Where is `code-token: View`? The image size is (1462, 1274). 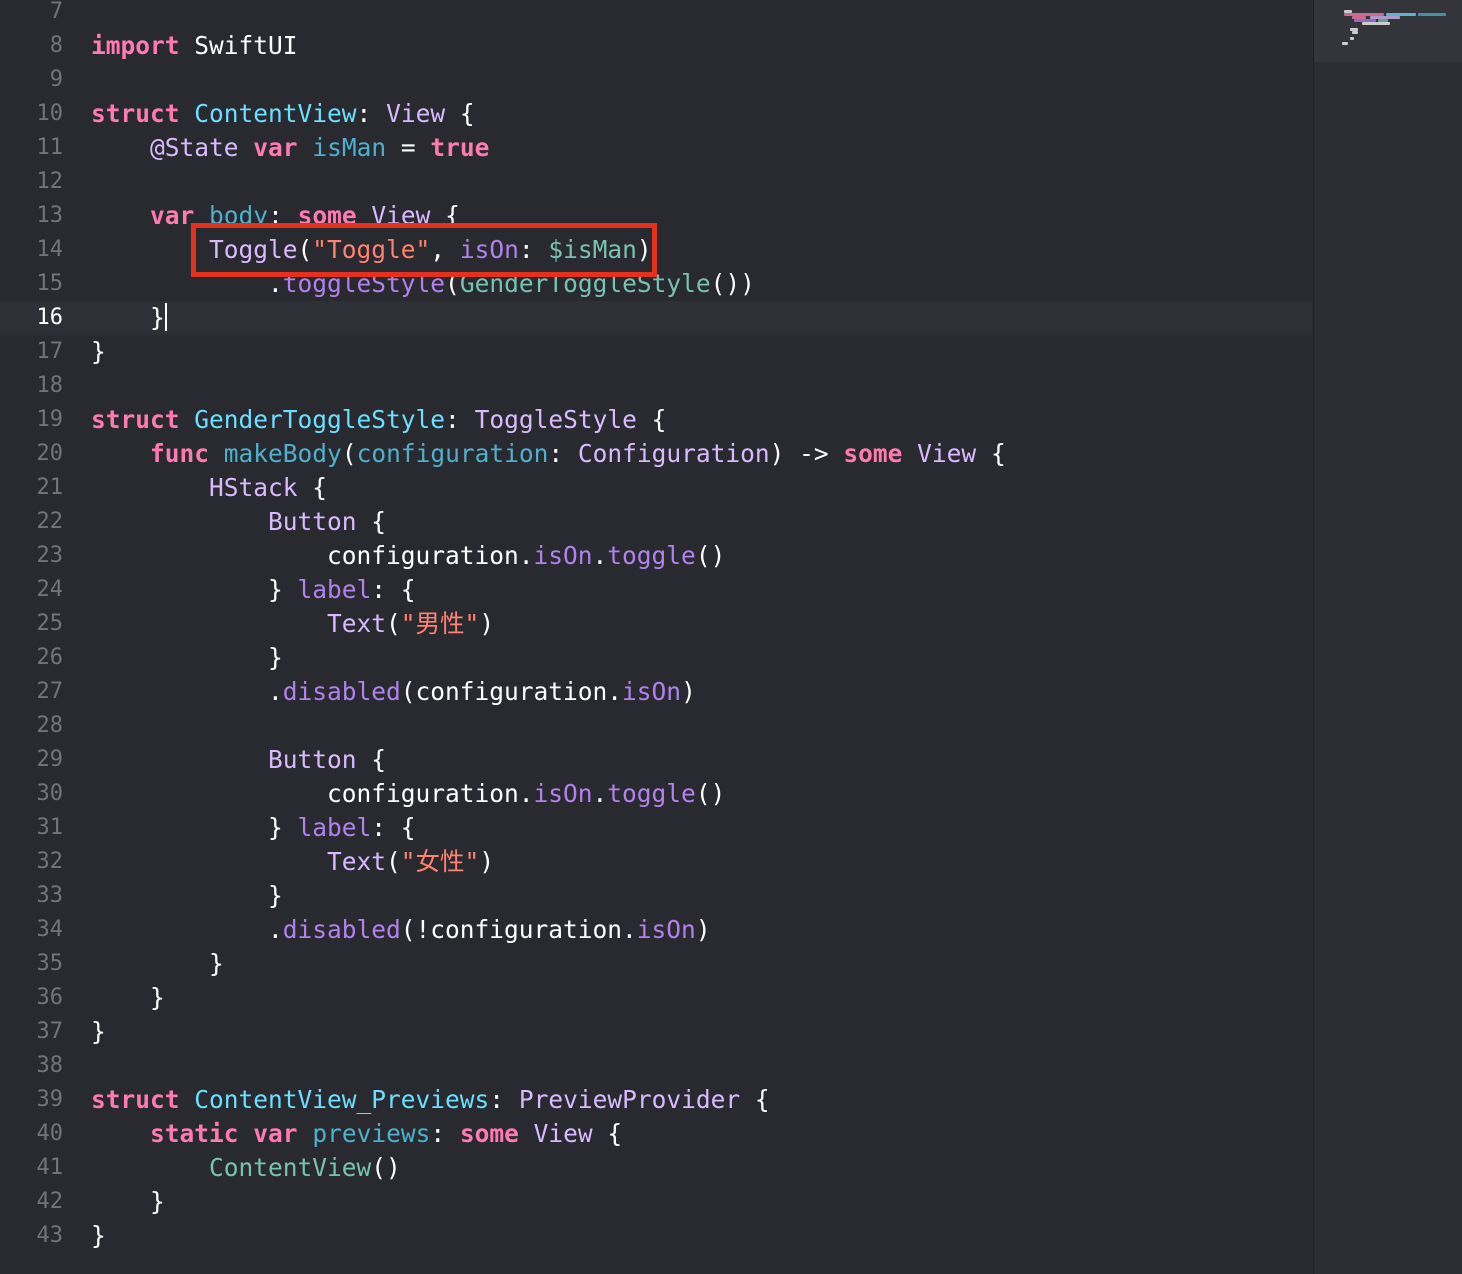 code-token: View is located at coordinates (947, 453).